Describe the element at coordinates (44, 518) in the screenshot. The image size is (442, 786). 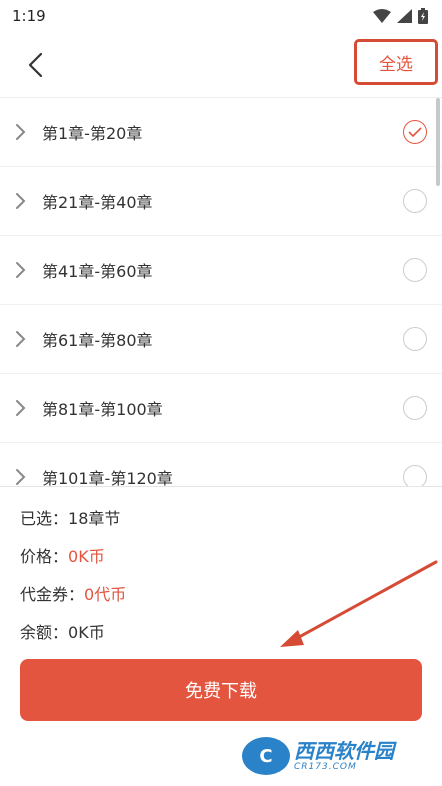
I see `selected-label: 已选：` at that location.